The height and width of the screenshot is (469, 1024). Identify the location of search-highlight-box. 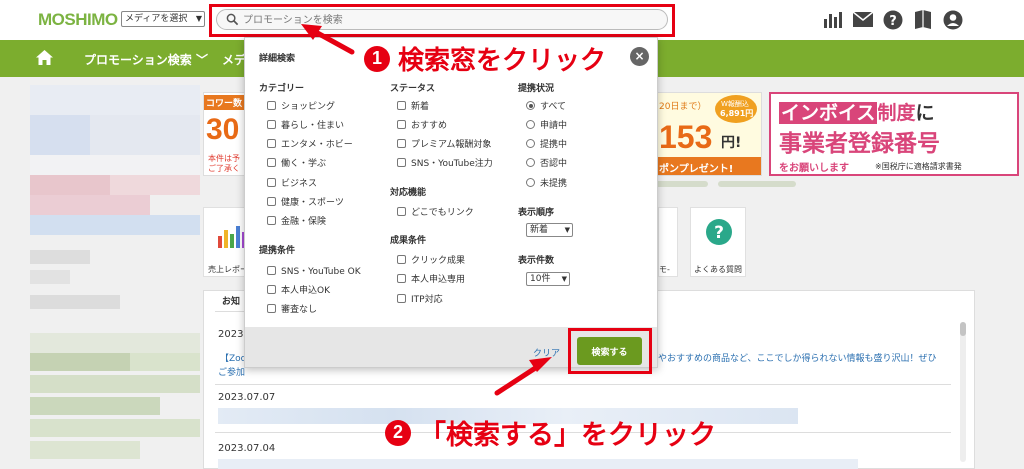
(442, 20).